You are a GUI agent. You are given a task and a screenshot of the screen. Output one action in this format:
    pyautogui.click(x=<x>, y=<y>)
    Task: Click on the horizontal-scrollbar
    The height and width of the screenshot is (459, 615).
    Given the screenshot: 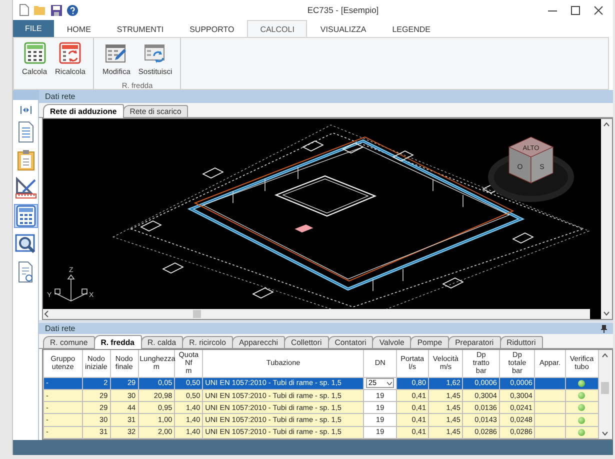 What is the action you would take?
    pyautogui.click(x=316, y=314)
    